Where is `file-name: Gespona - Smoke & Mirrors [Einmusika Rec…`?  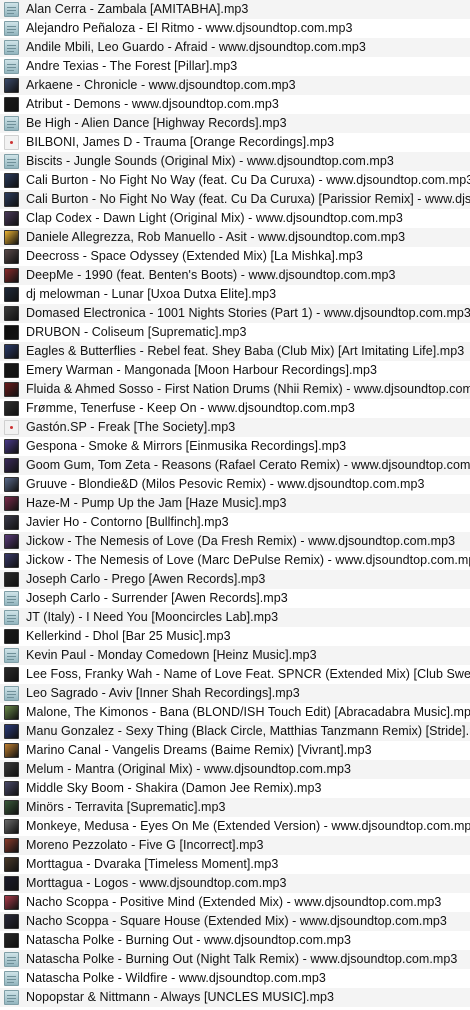
file-name: Gespona - Smoke & Mirrors [Einmusika Rec… is located at coordinates (186, 446).